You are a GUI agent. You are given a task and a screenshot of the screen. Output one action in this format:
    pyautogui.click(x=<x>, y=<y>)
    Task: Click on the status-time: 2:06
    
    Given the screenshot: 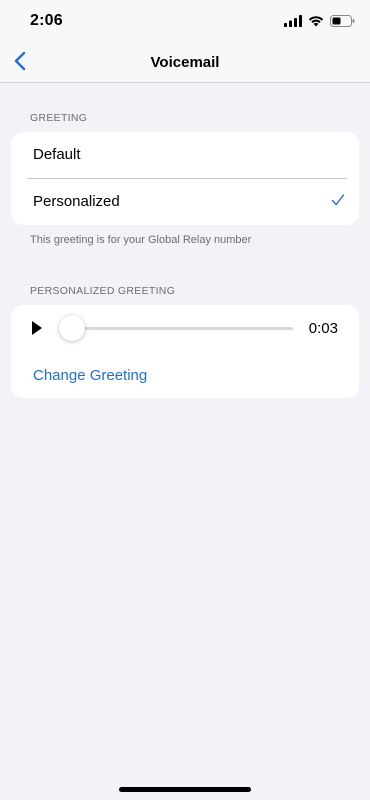 What is the action you would take?
    pyautogui.click(x=46, y=20)
    